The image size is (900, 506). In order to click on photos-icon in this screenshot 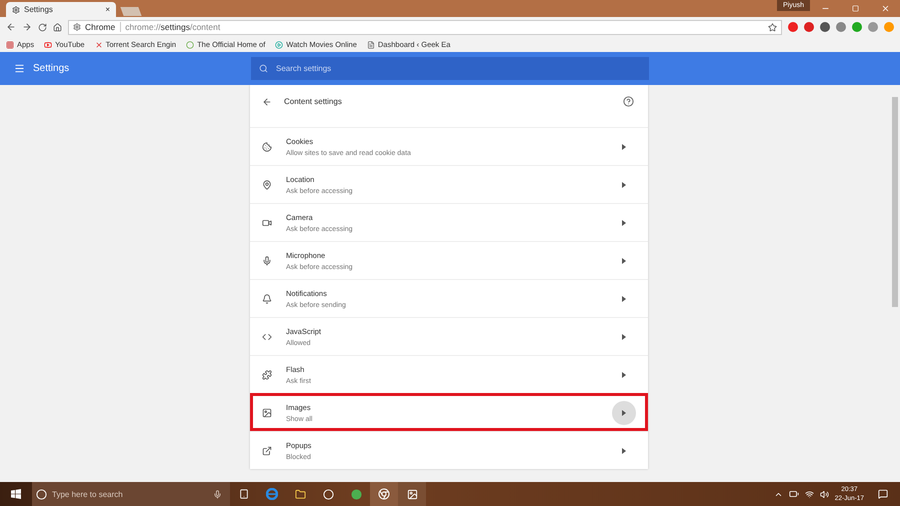, I will do `click(412, 494)`.